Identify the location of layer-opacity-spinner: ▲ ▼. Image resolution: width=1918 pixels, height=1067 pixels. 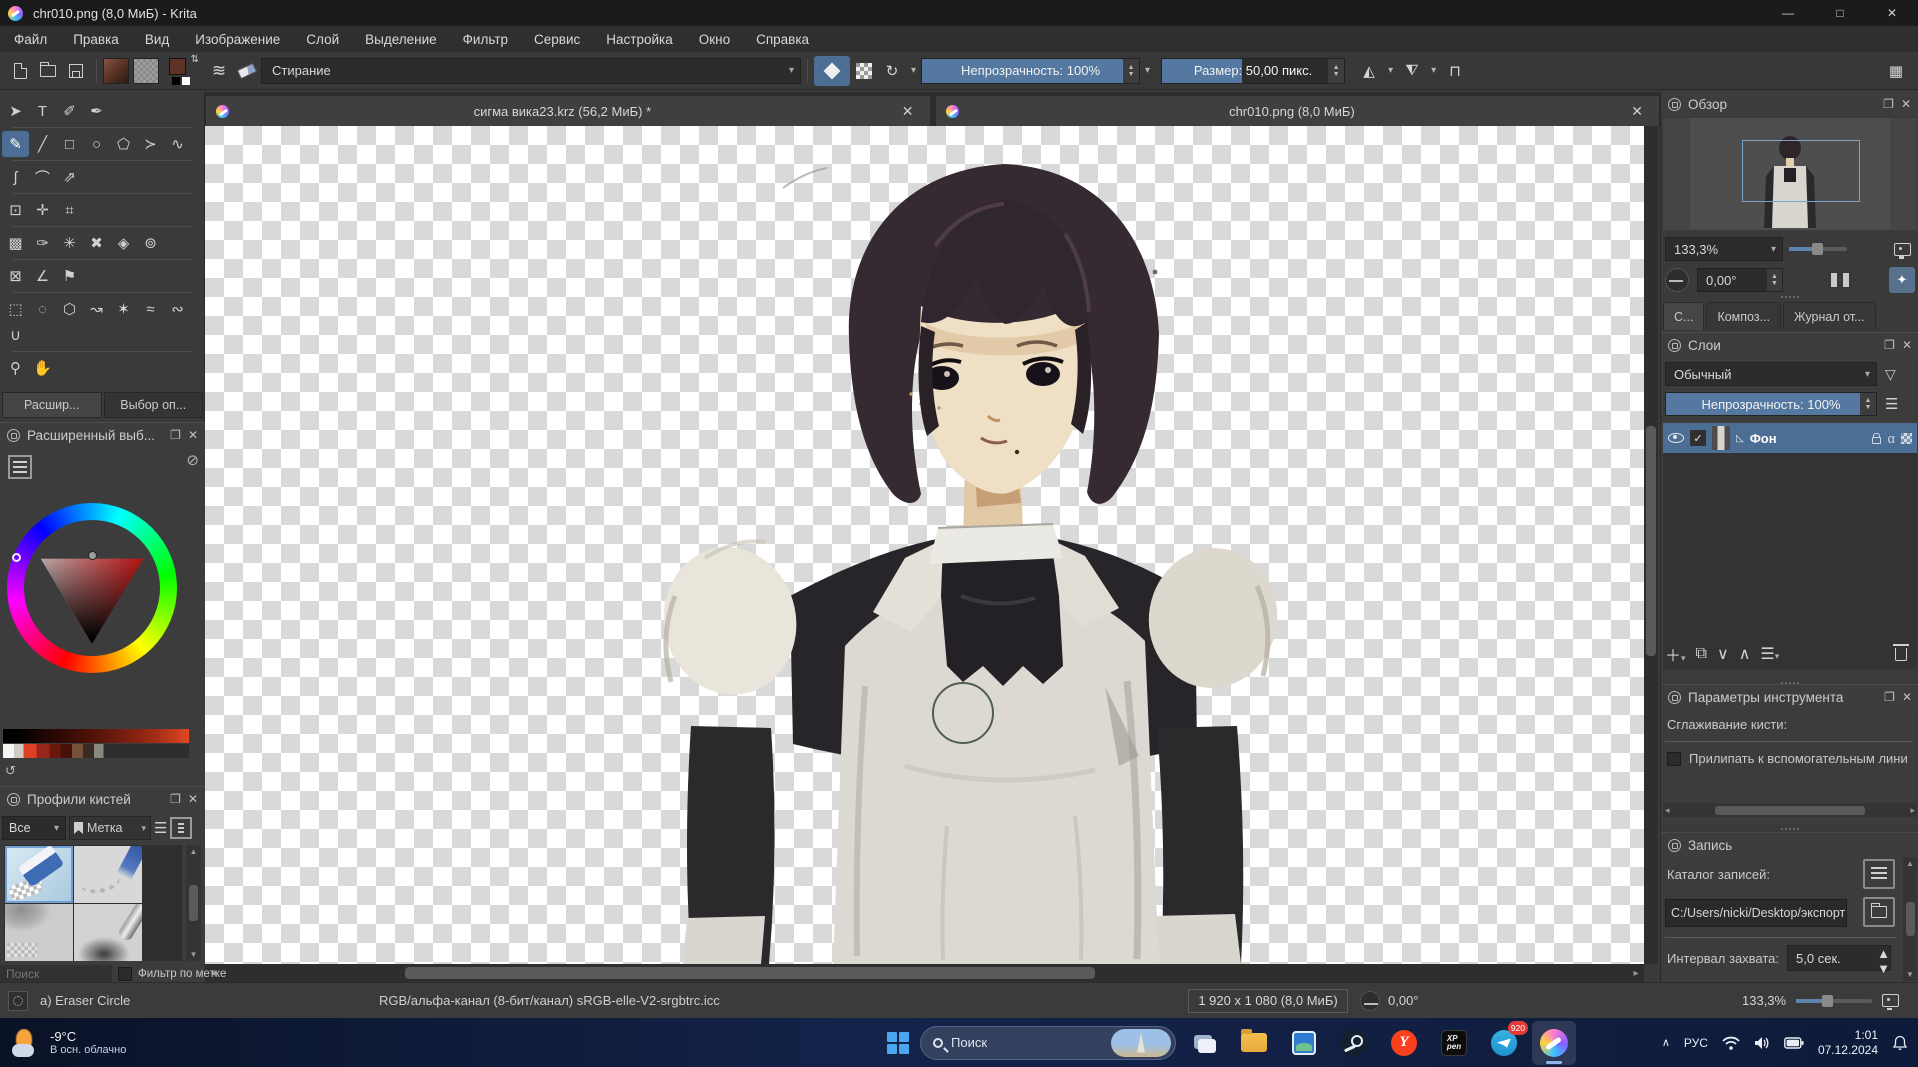
(1868, 404).